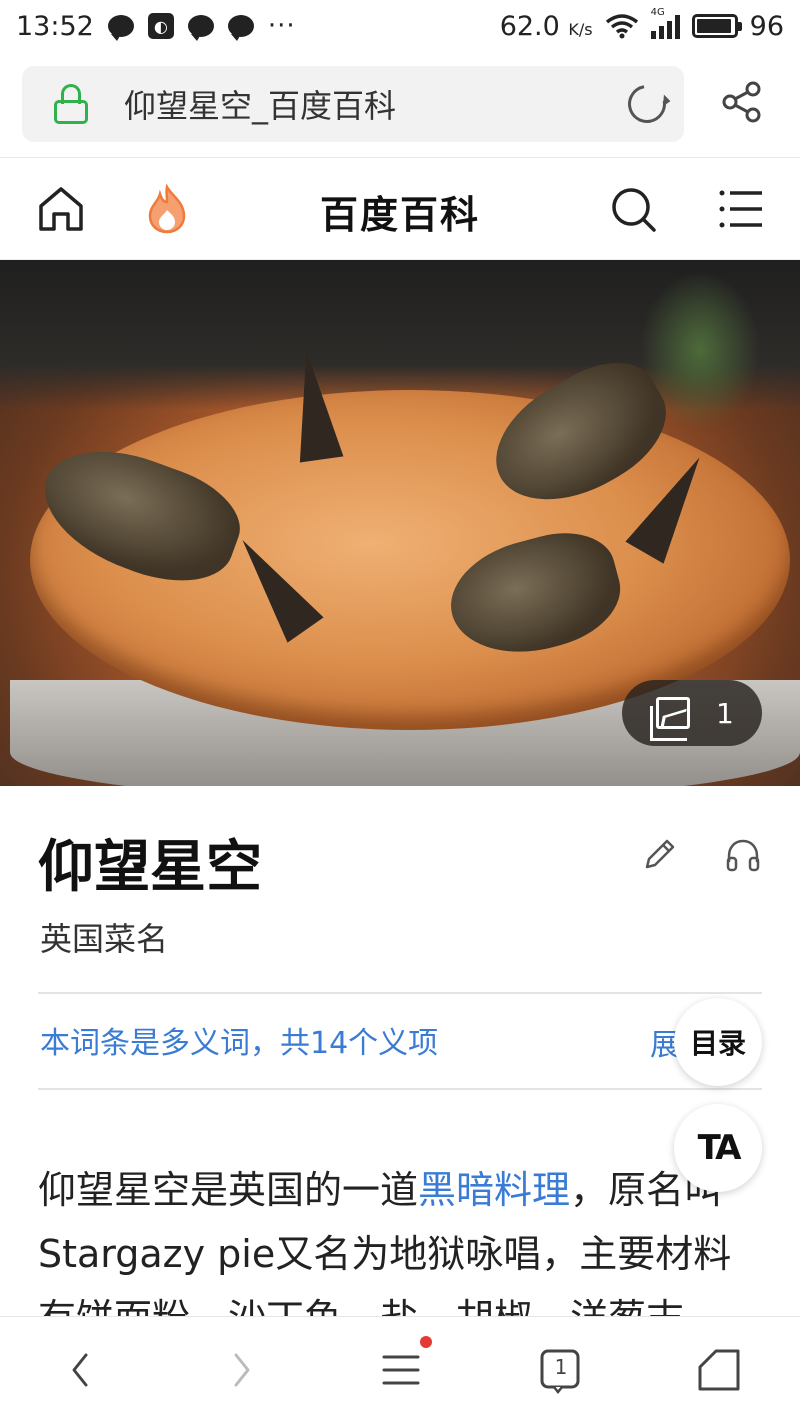 The height and width of the screenshot is (1422, 800). Describe the element at coordinates (81, 1370) in the screenshot. I see `back-icon` at that location.